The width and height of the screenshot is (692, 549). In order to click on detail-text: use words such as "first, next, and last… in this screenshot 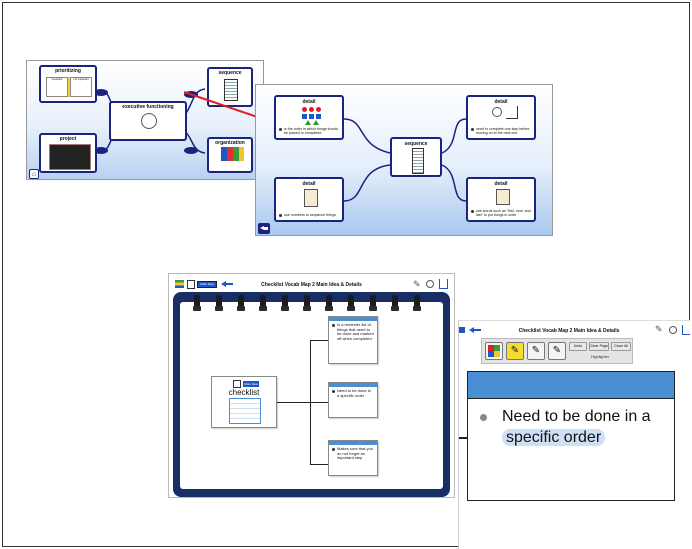, I will do `click(502, 213)`.